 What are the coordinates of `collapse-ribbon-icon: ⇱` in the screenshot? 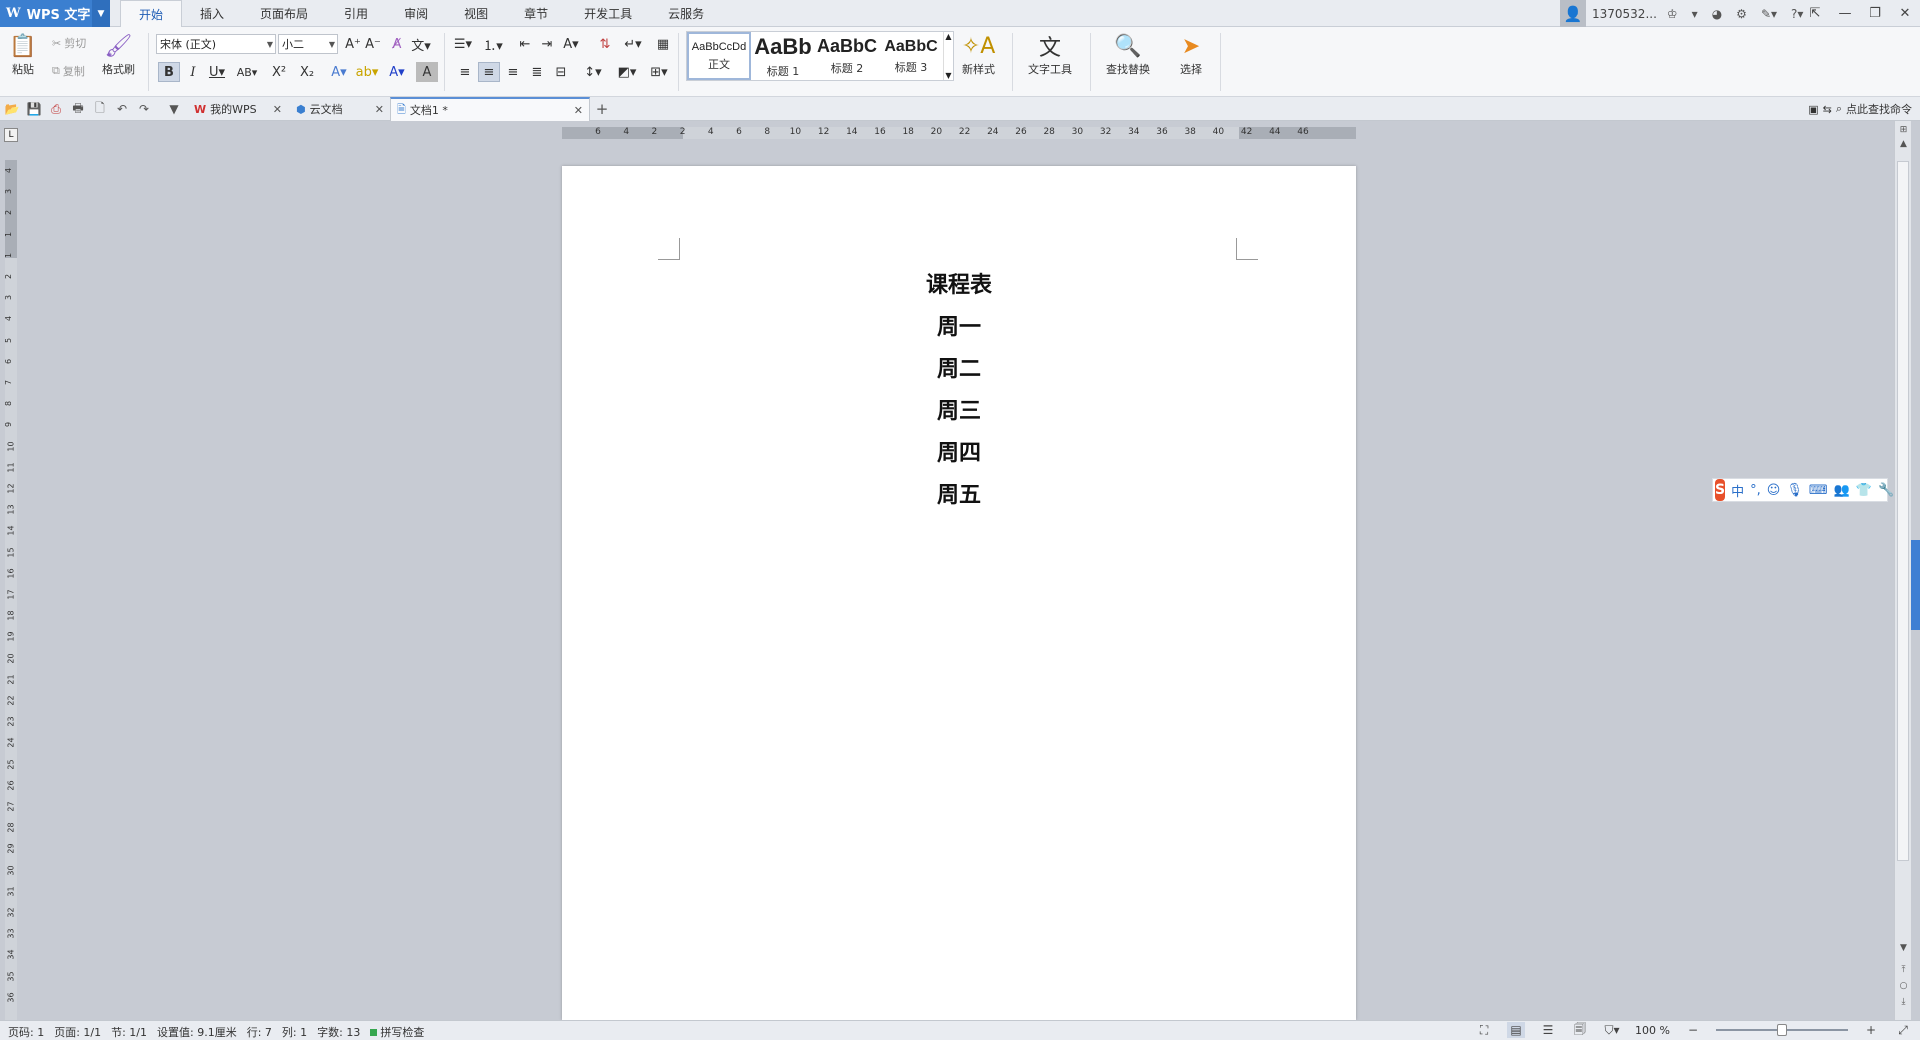 It's located at (1815, 13).